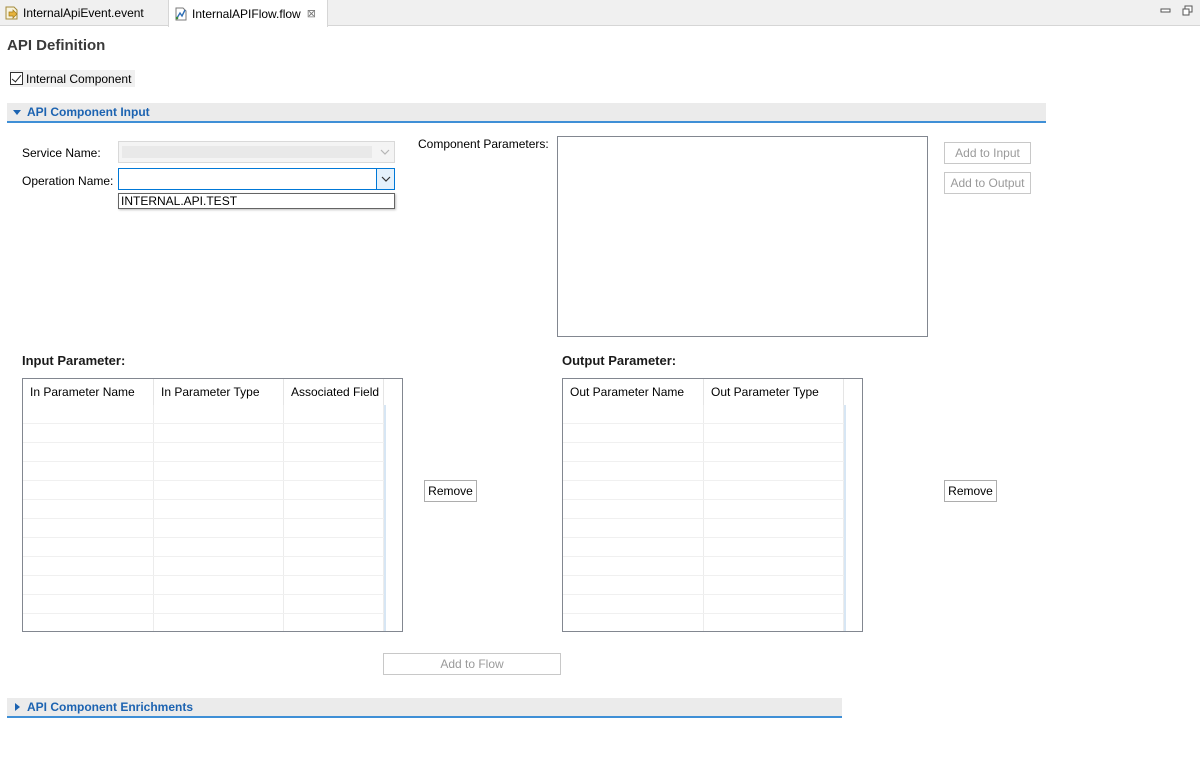 This screenshot has height=764, width=1200. Describe the element at coordinates (181, 14) in the screenshot. I see `flow-file-icon` at that location.